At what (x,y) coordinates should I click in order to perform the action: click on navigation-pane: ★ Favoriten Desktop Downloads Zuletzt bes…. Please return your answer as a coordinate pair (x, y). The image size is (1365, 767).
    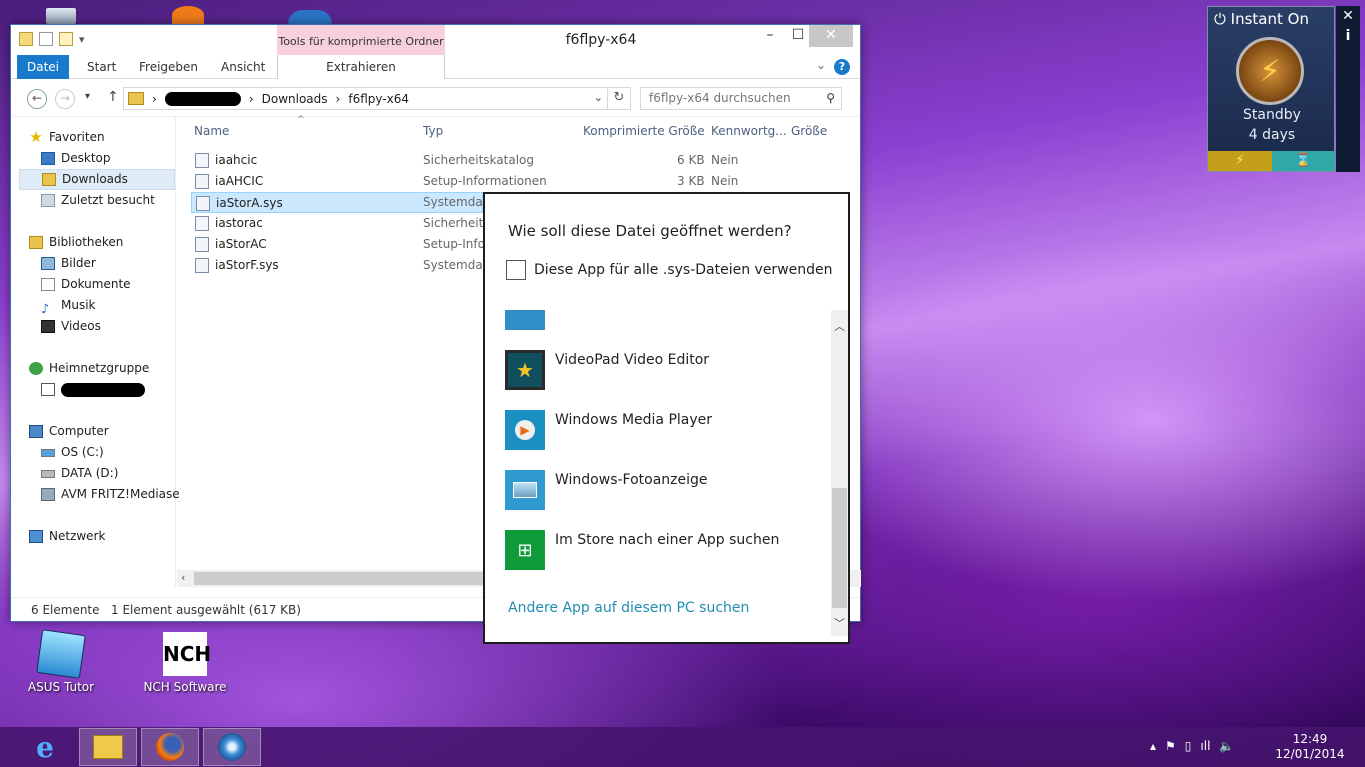
    Looking at the image, I should click on (95, 352).